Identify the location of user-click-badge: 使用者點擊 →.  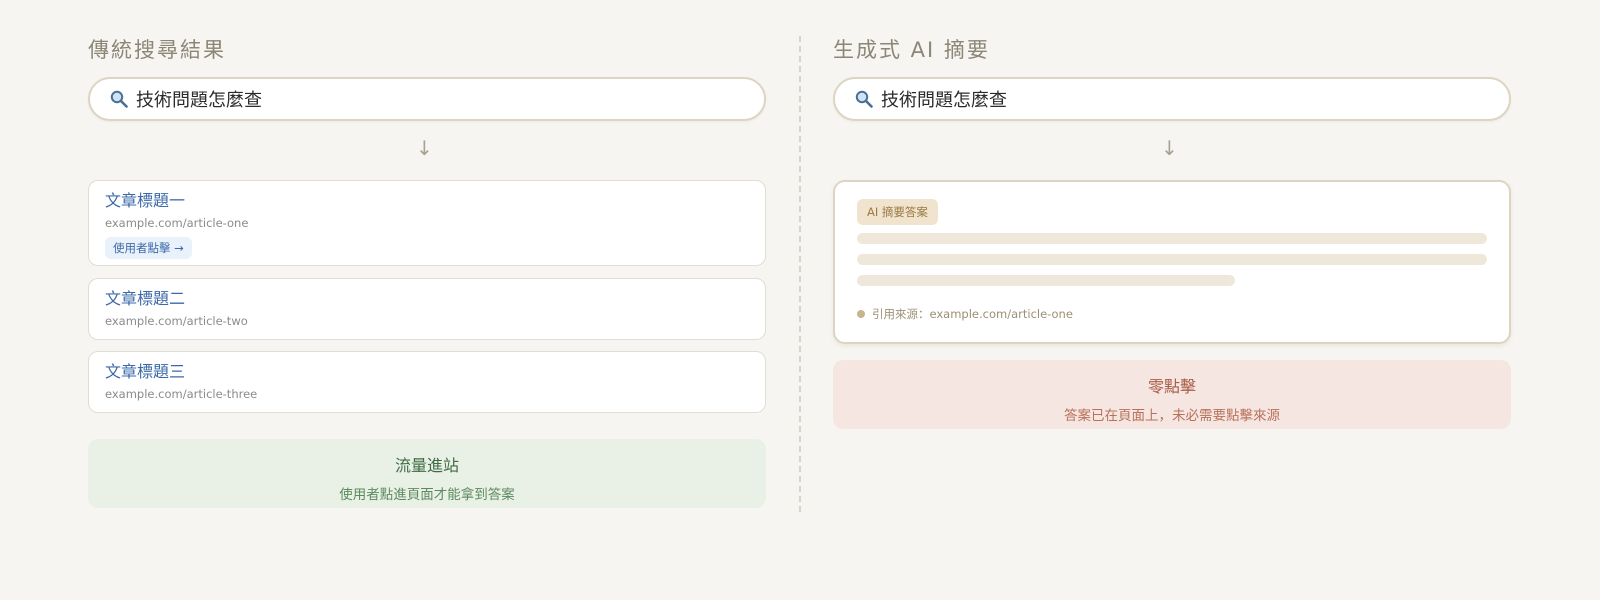
(148, 248).